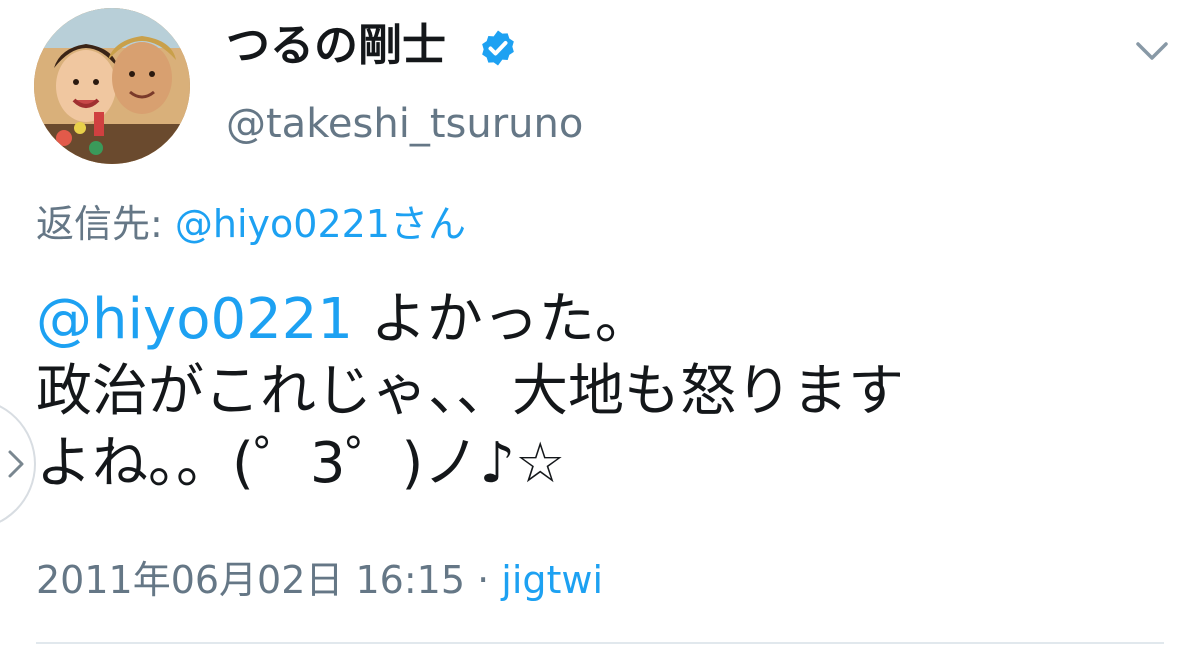 The width and height of the screenshot is (1200, 652). What do you see at coordinates (336, 46) in the screenshot?
I see `display-name: つるの剛士` at bounding box center [336, 46].